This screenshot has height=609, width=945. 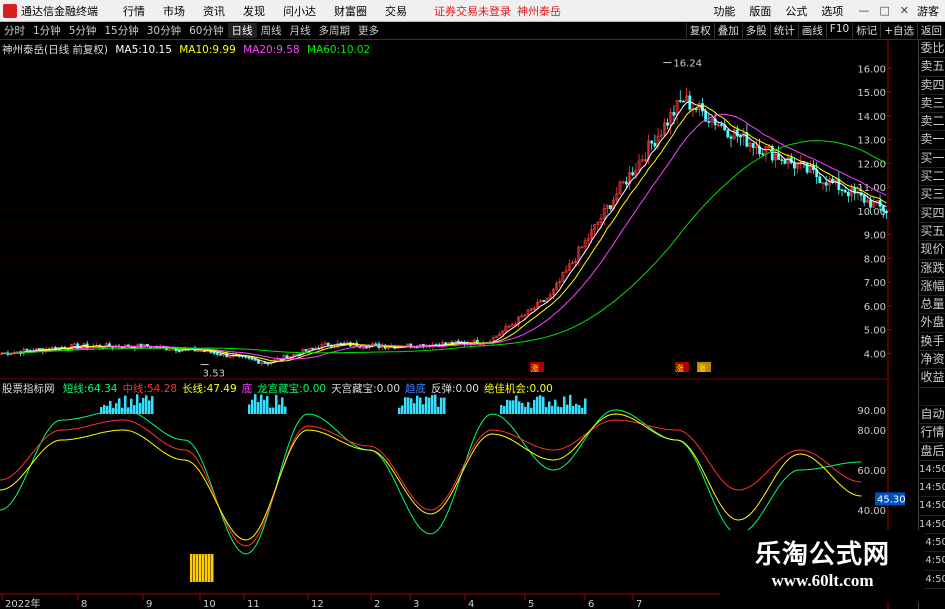 I want to click on side-panel-item: 委比, so click(x=932, y=49).